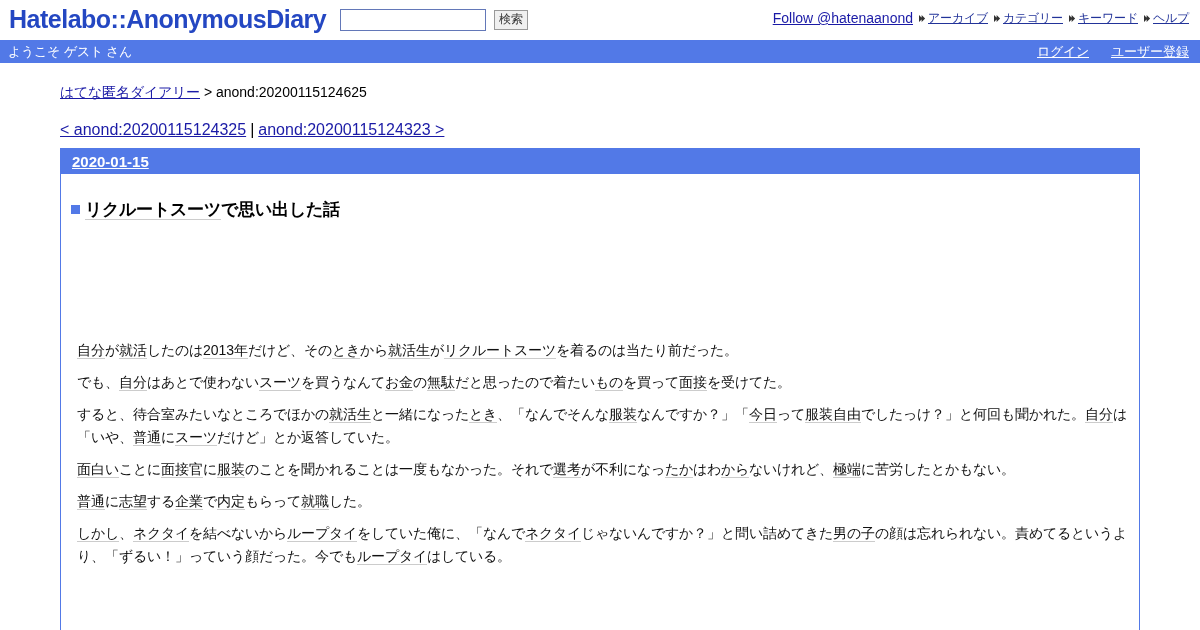 This screenshot has height=630, width=1200. What do you see at coordinates (70, 51) in the screenshot?
I see `greeting-text: ようこそ ゲスト さん` at bounding box center [70, 51].